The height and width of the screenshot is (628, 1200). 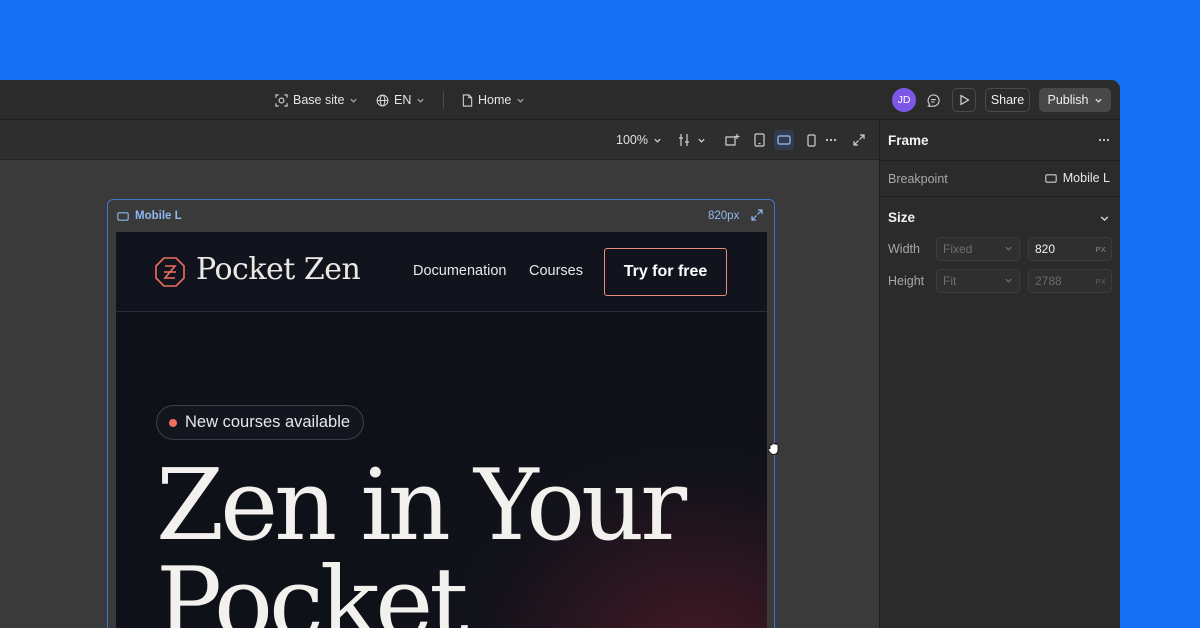 I want to click on breakpoint-value: Mobile L, so click(x=1077, y=178).